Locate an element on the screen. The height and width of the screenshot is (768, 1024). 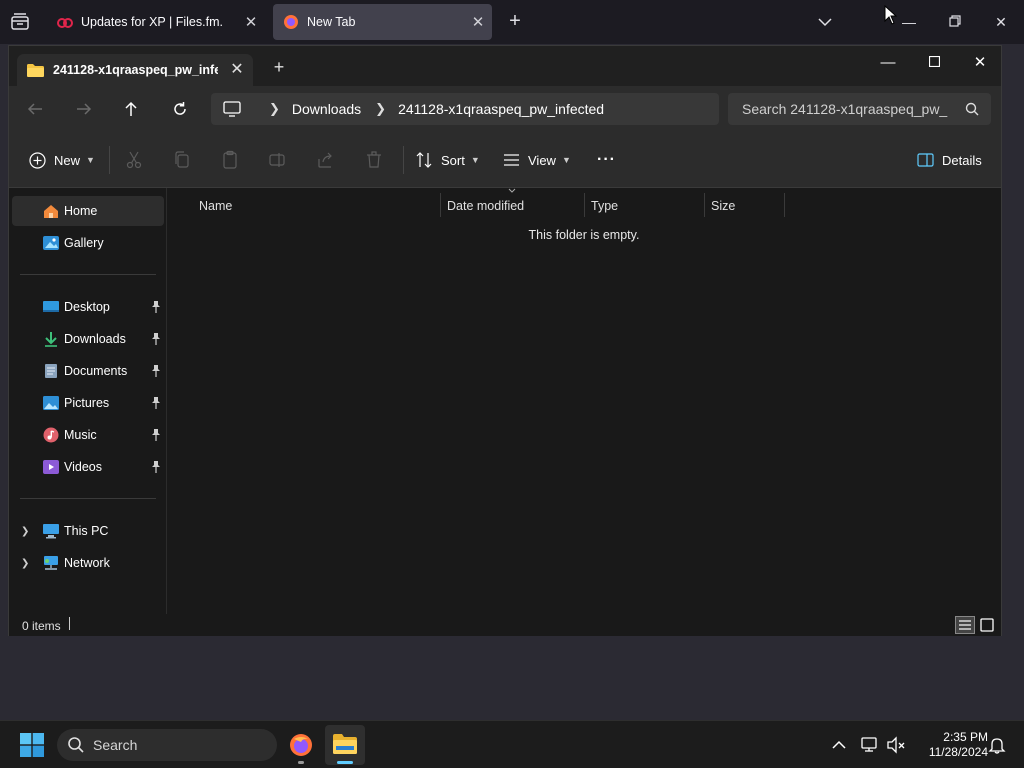
search-icon is located at coordinates (972, 109).